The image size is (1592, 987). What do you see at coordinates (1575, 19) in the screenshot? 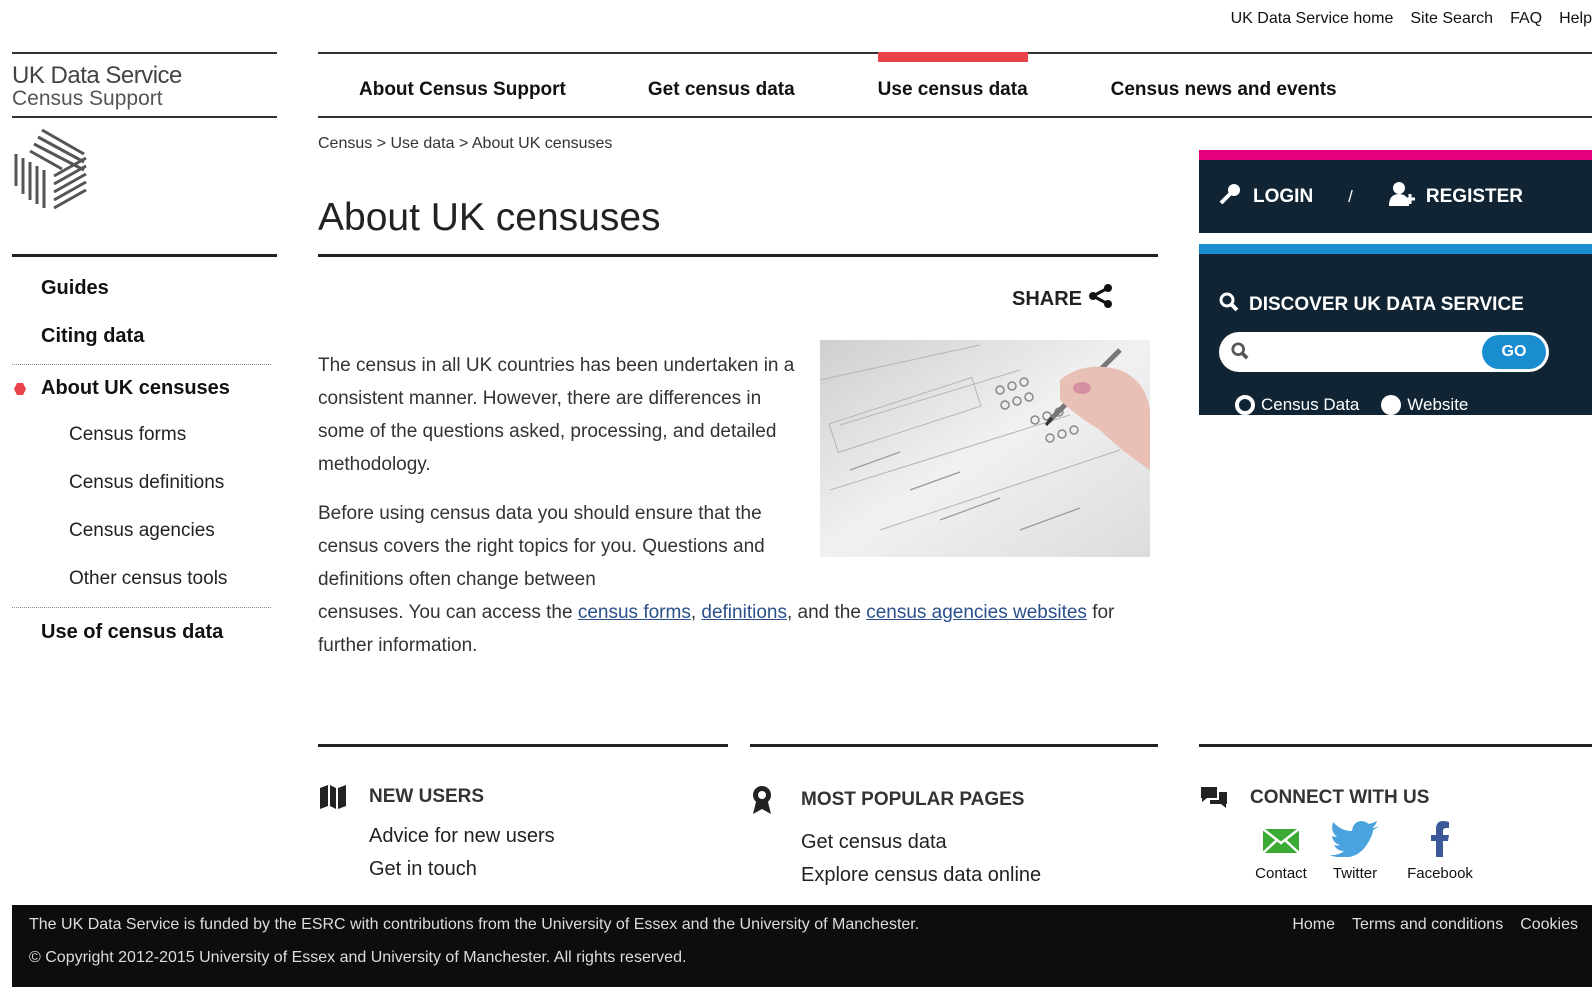
I see `util-link-help: Help` at bounding box center [1575, 19].